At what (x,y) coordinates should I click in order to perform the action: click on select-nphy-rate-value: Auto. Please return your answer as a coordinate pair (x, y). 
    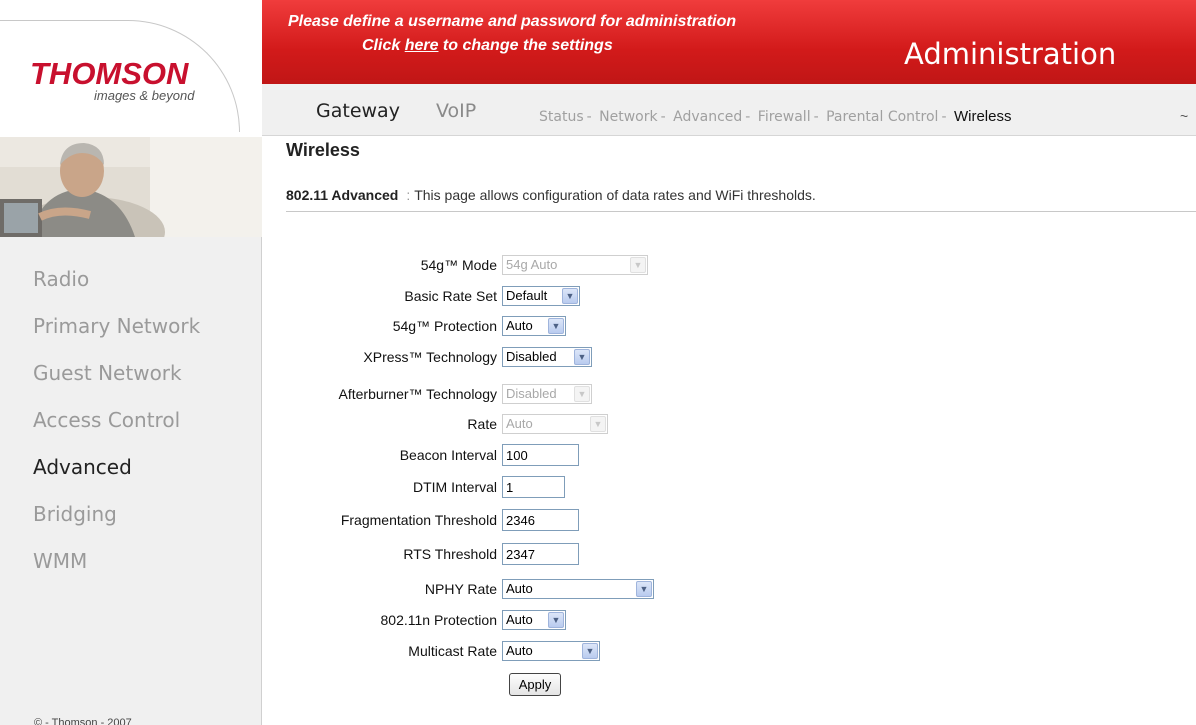
    Looking at the image, I should click on (519, 588).